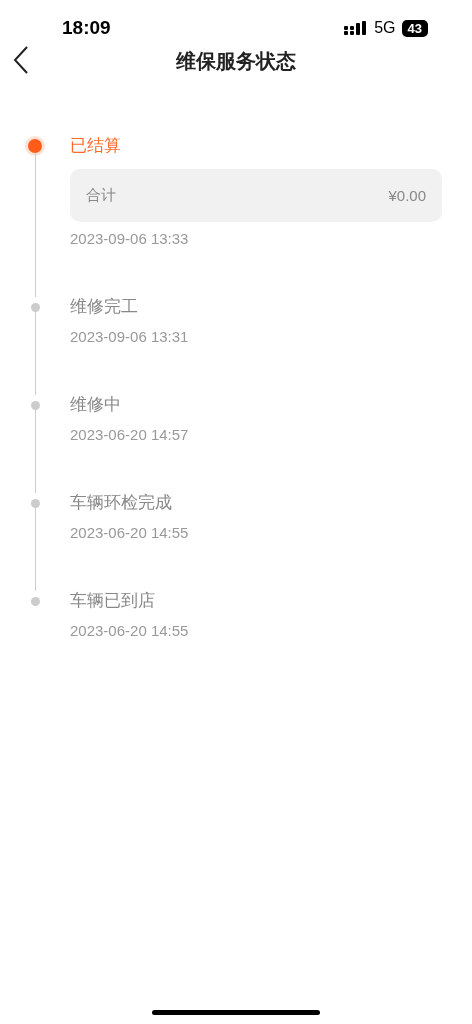 This screenshot has width=472, height=1024. Describe the element at coordinates (95, 405) in the screenshot. I see `status-title: 维修中` at that location.